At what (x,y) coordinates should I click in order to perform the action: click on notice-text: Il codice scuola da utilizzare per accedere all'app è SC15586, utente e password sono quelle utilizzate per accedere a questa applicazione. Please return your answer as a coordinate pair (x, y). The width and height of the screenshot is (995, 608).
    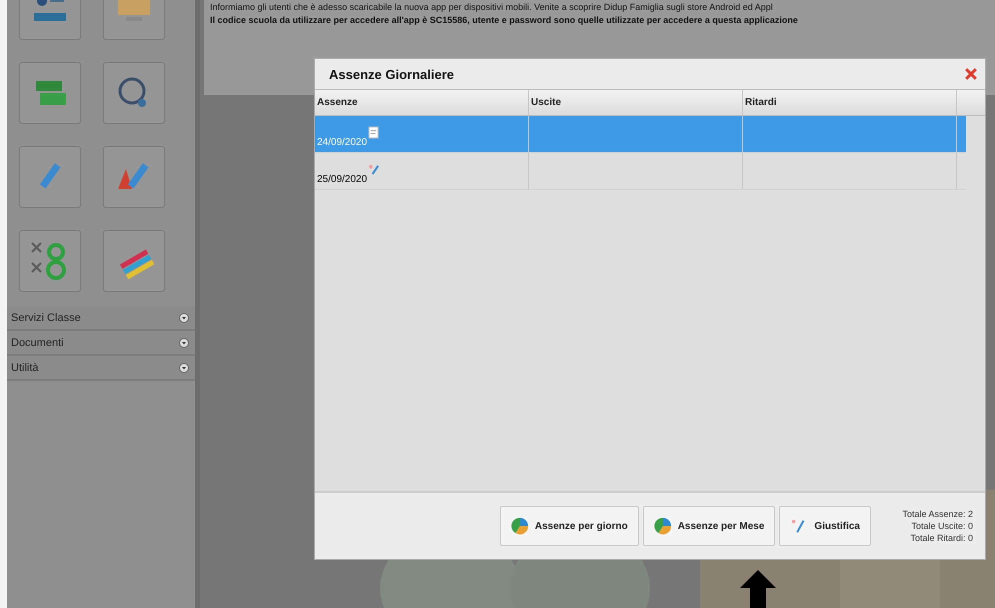
    Looking at the image, I should click on (504, 20).